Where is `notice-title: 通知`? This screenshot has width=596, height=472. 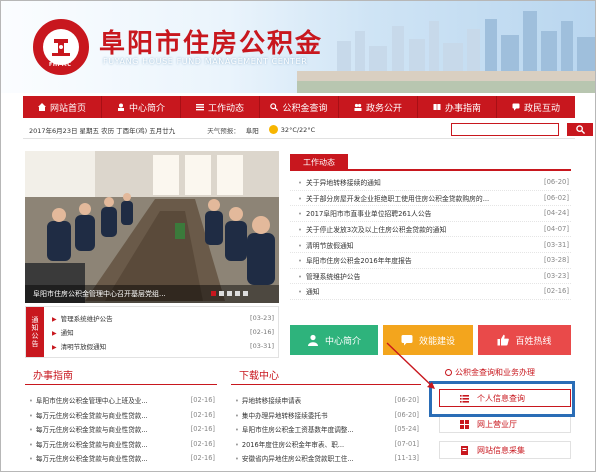
notice-title: 通知 is located at coordinates (67, 333).